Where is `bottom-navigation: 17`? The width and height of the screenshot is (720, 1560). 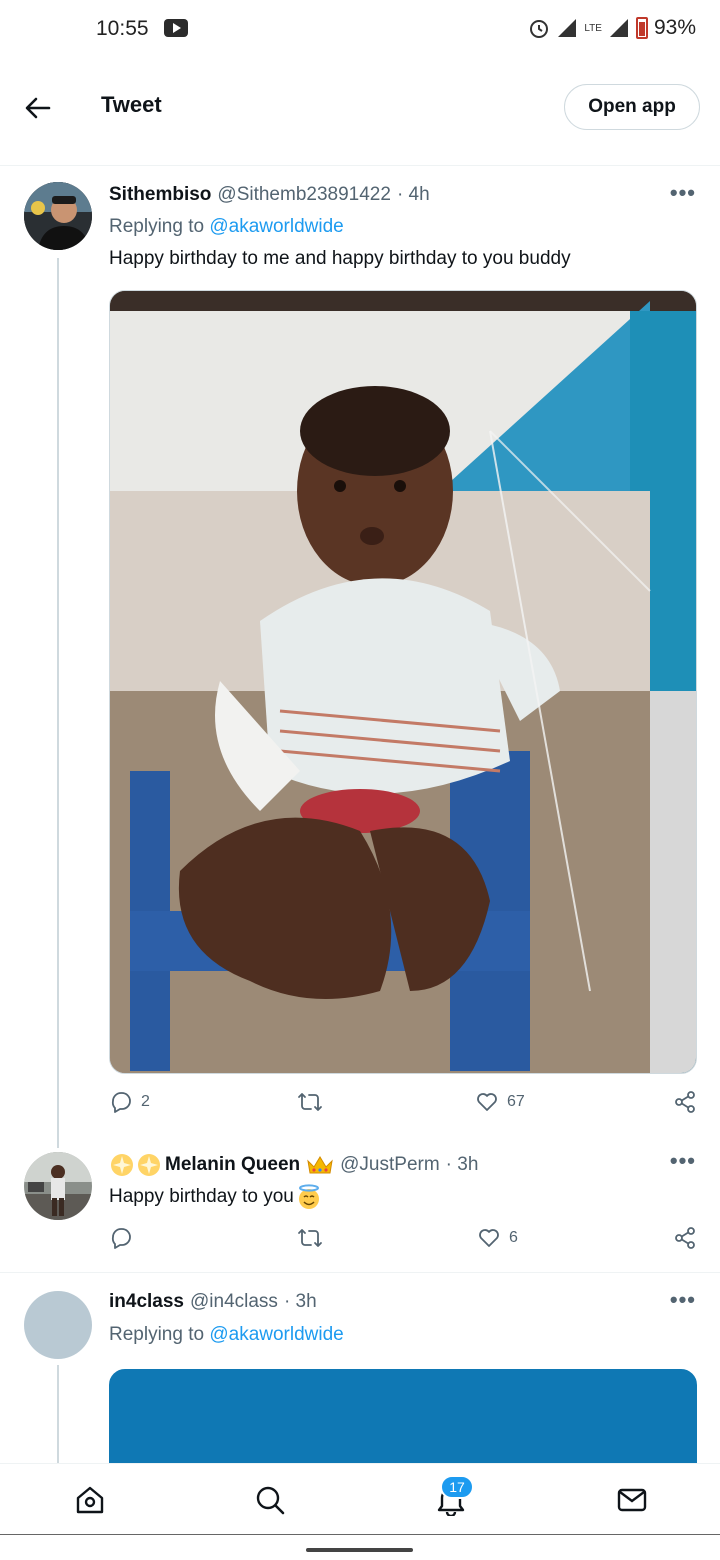 bottom-navigation: 17 is located at coordinates (360, 1499).